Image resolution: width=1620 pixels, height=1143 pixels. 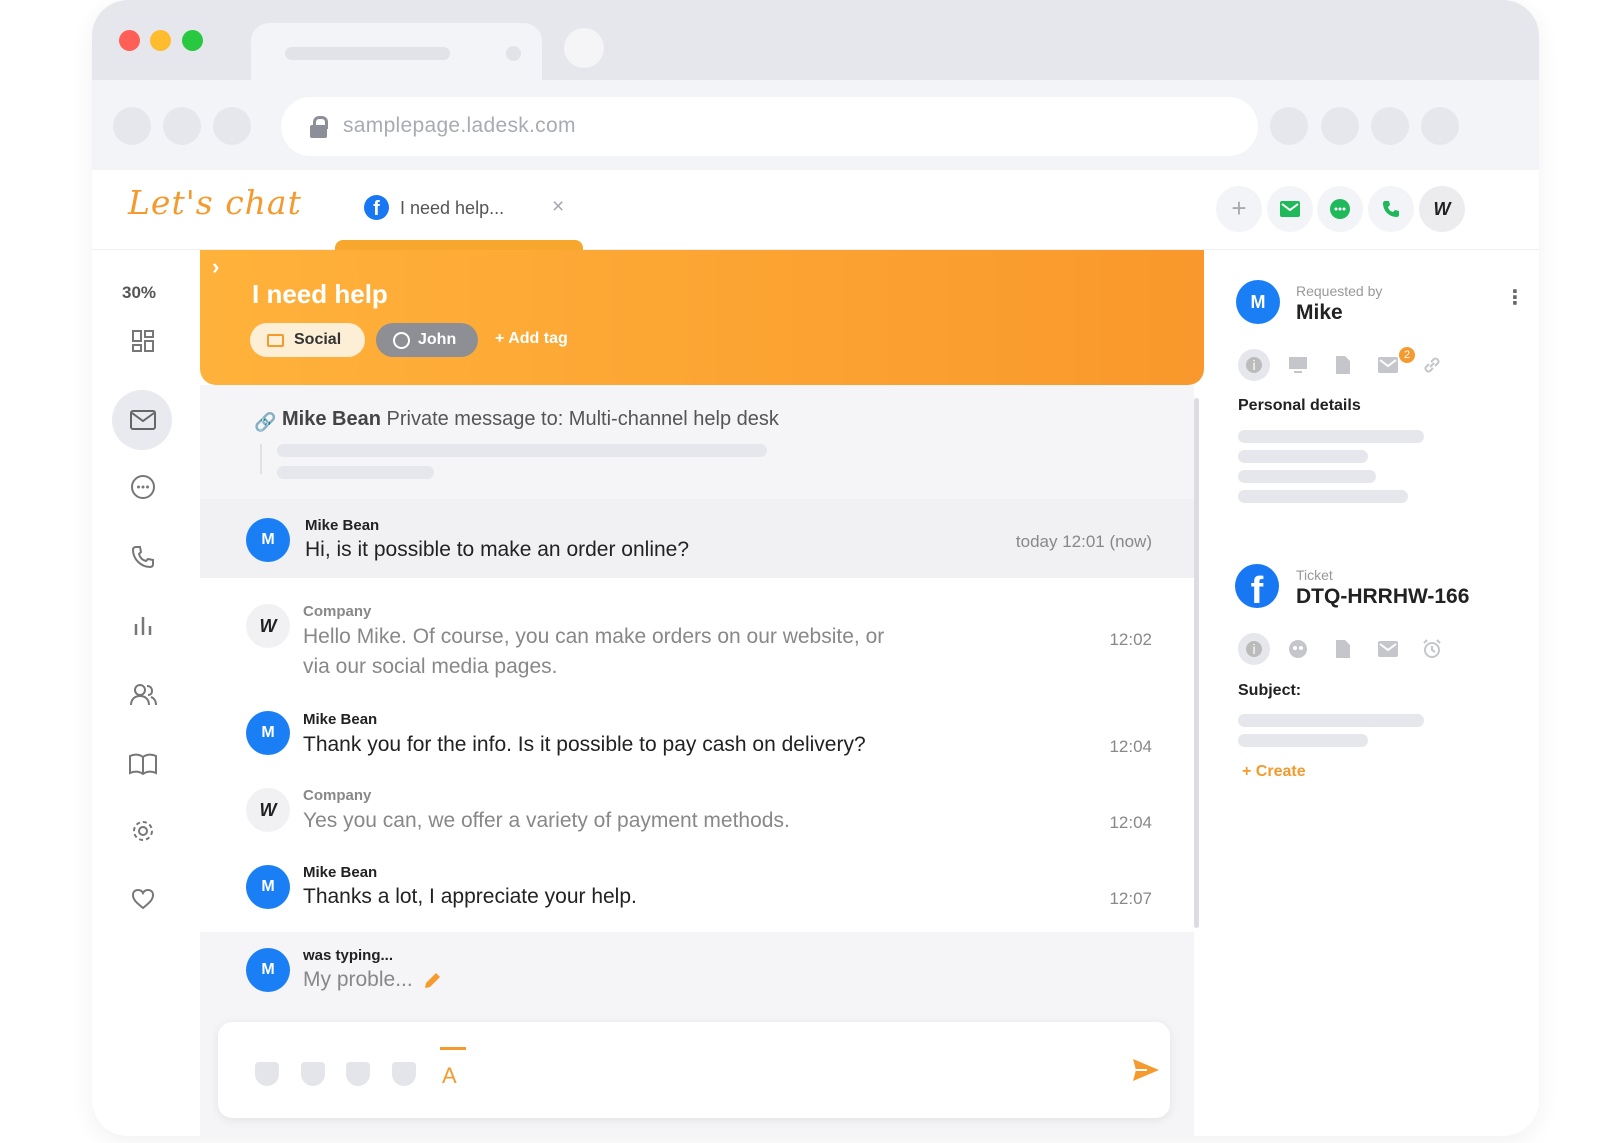 What do you see at coordinates (1340, 209) in the screenshot?
I see `chat-channel-button` at bounding box center [1340, 209].